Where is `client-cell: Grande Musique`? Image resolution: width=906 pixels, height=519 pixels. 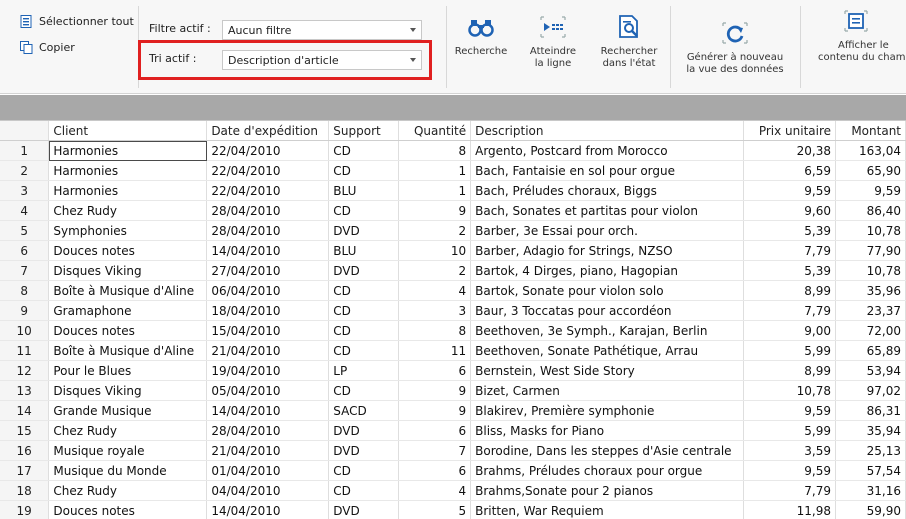
client-cell: Grande Musique is located at coordinates (128, 411).